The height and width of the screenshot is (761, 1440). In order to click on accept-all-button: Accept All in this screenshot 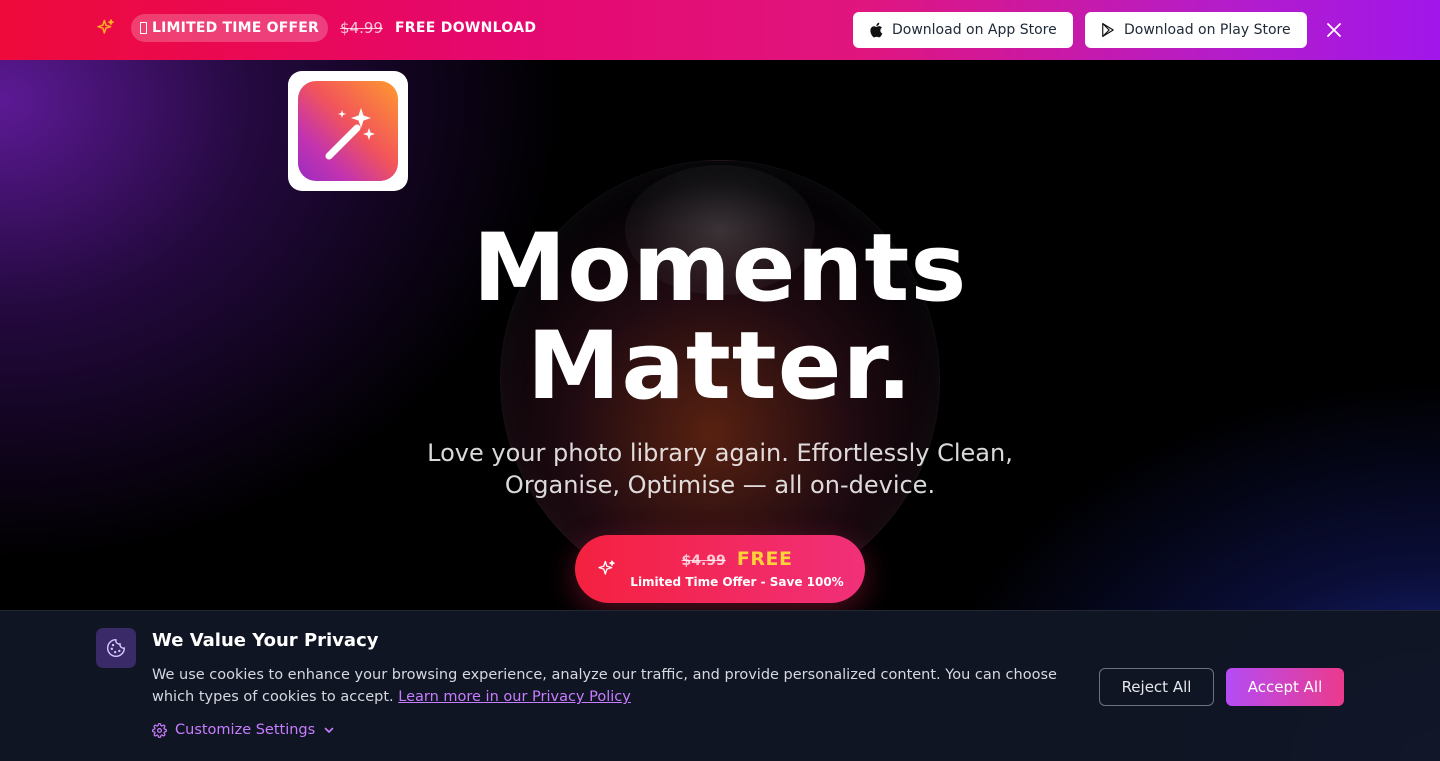, I will do `click(1285, 687)`.